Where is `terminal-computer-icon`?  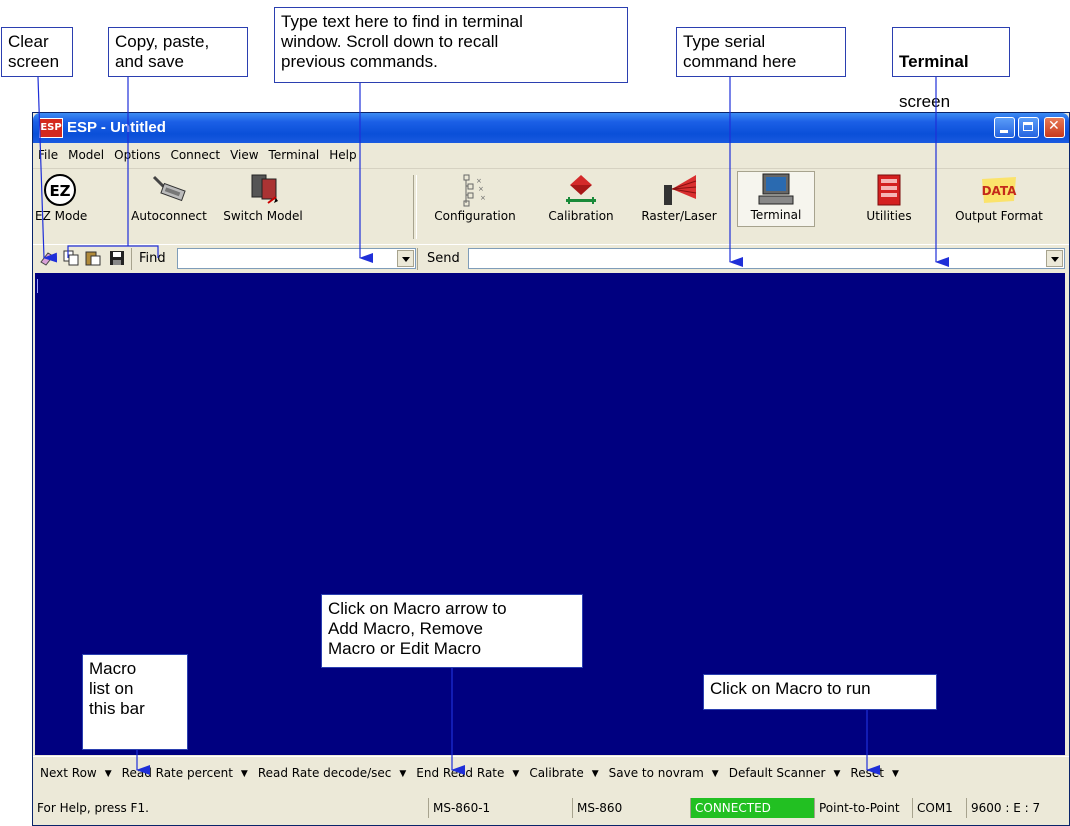 terminal-computer-icon is located at coordinates (776, 189).